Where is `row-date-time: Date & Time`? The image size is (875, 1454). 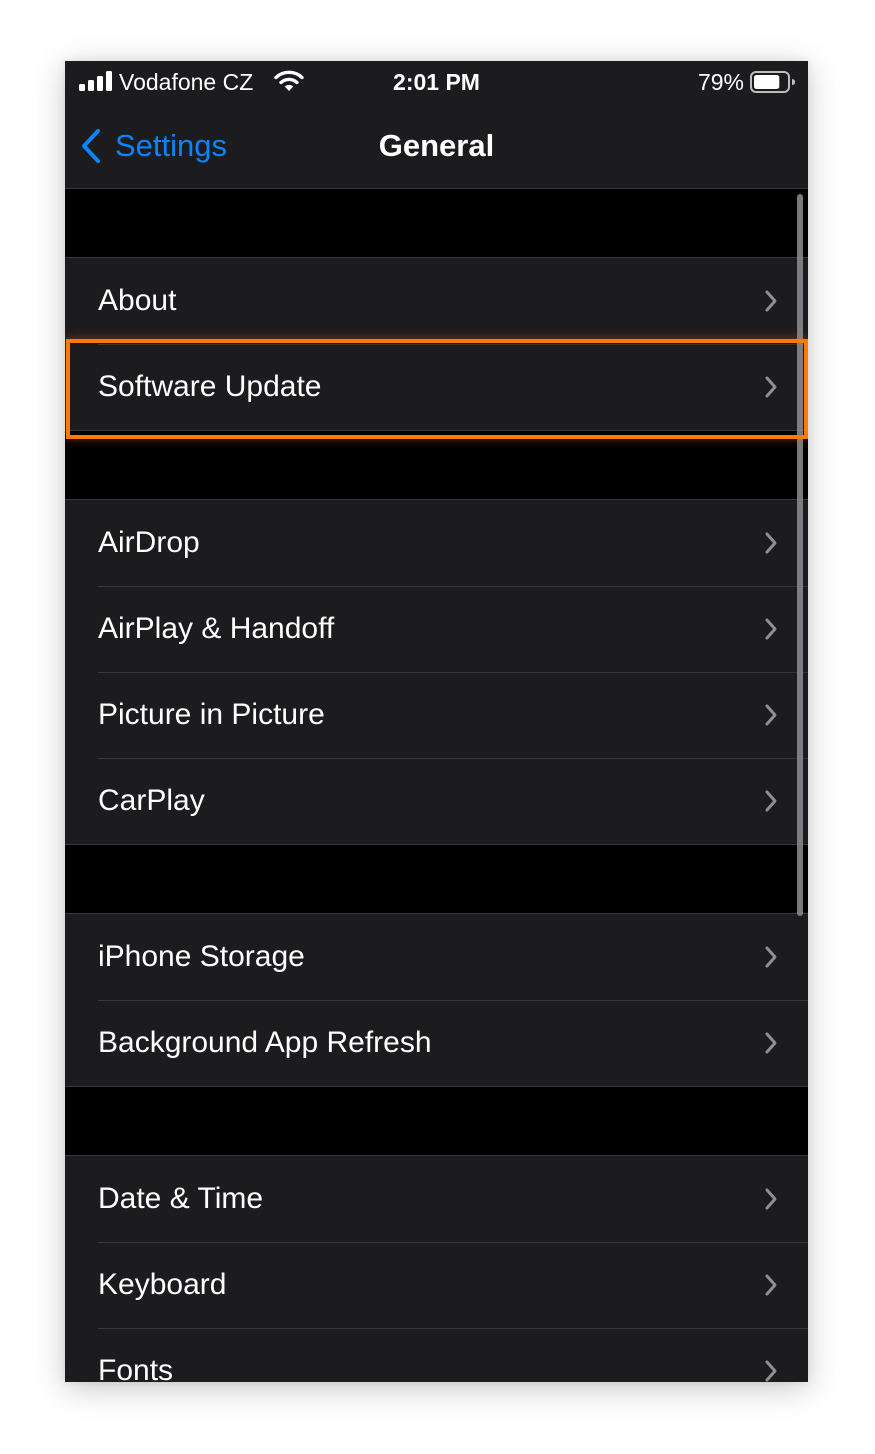
row-date-time: Date & Time is located at coordinates (436, 1199).